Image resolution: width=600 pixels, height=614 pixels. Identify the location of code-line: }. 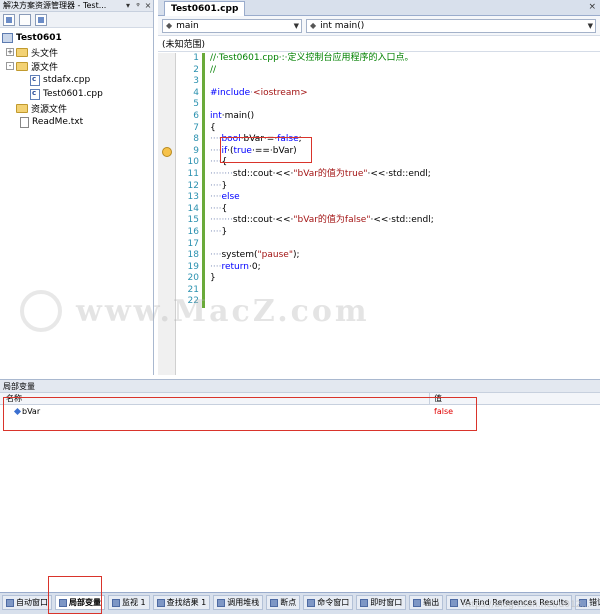
(405, 279).